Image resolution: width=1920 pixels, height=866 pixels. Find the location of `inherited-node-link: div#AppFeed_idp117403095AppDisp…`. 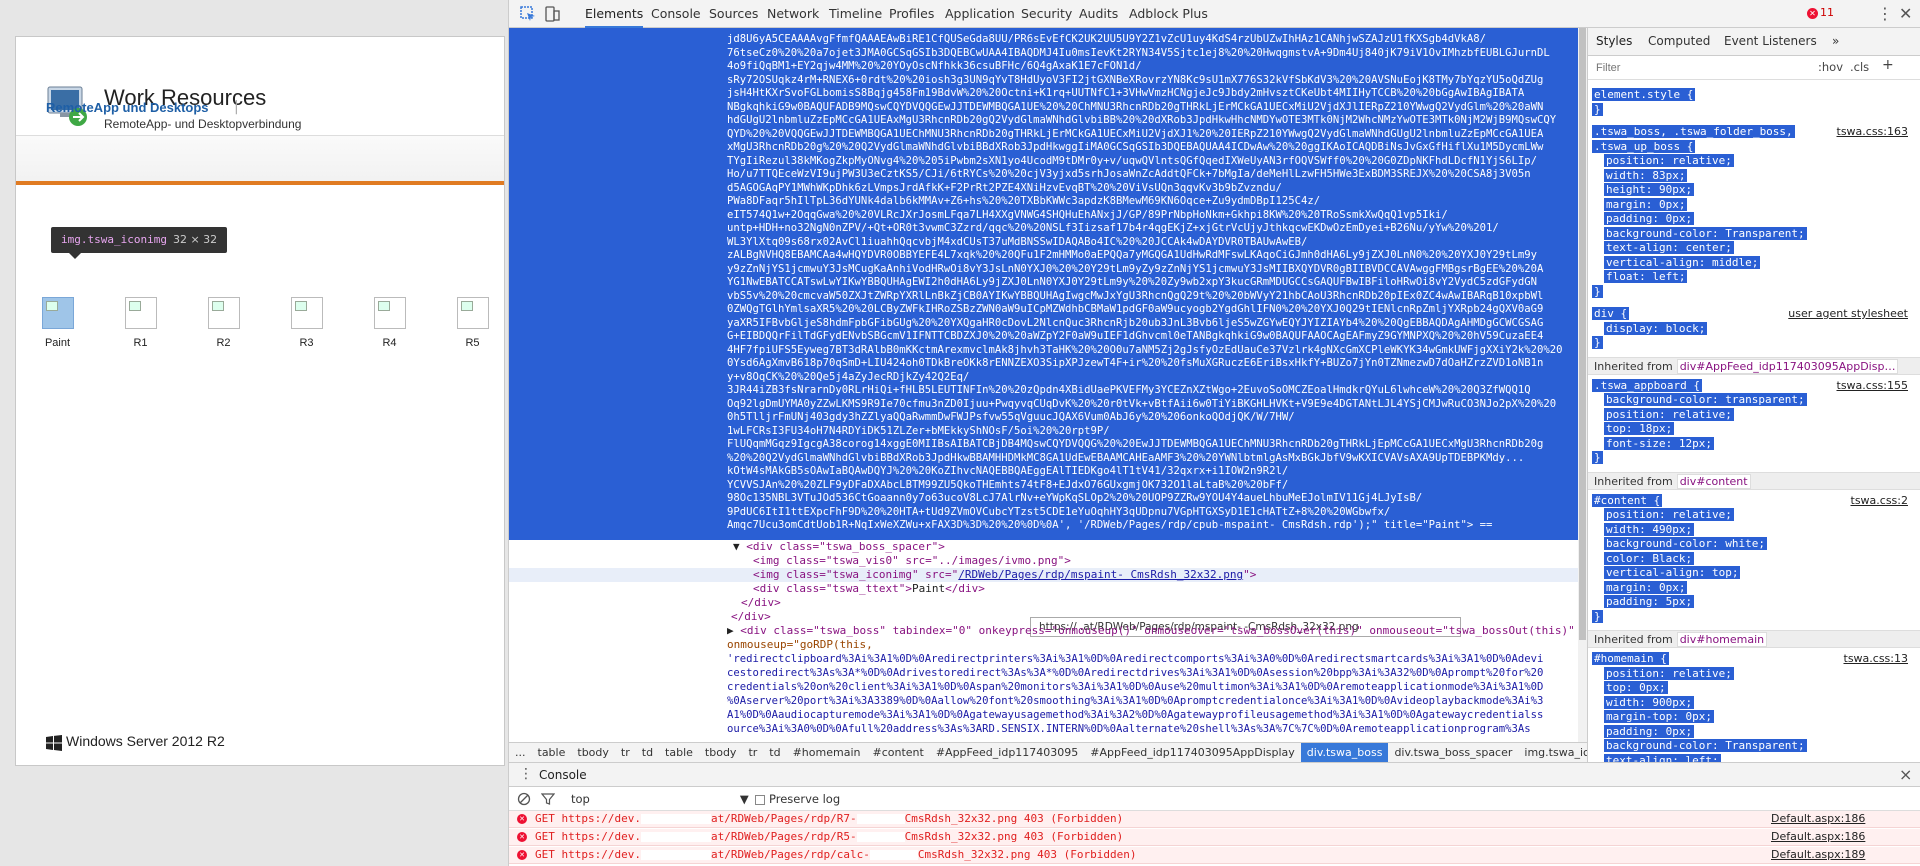

inherited-node-link: div#AppFeed_idp117403095AppDisp… is located at coordinates (1787, 366).